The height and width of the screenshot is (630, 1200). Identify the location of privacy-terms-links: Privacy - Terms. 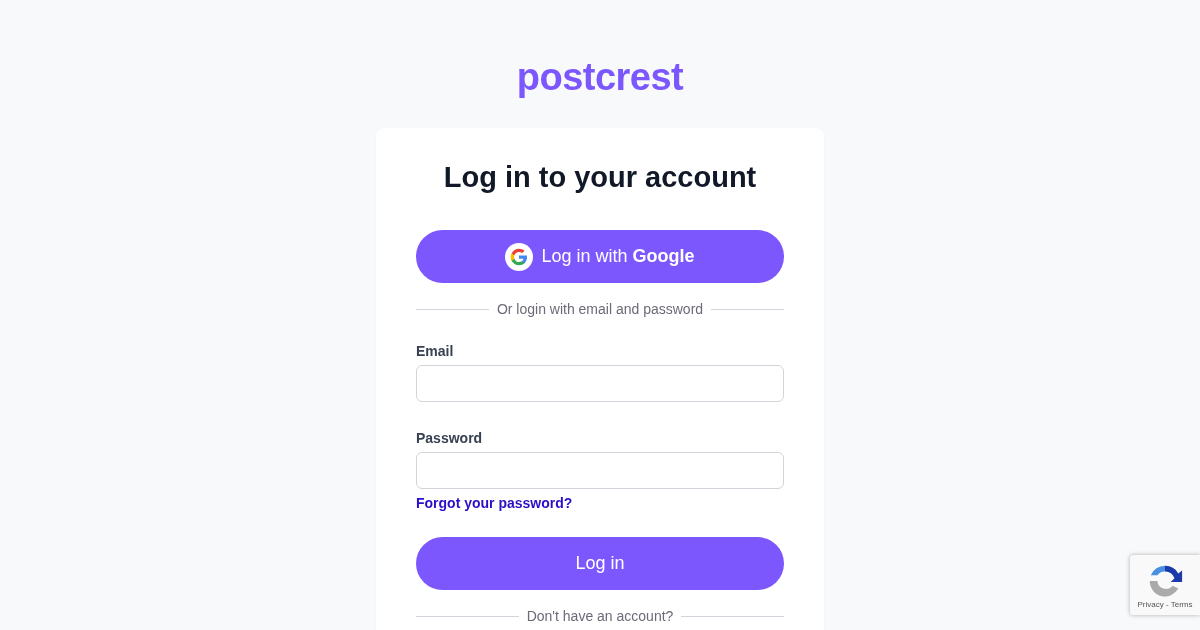
(1165, 604).